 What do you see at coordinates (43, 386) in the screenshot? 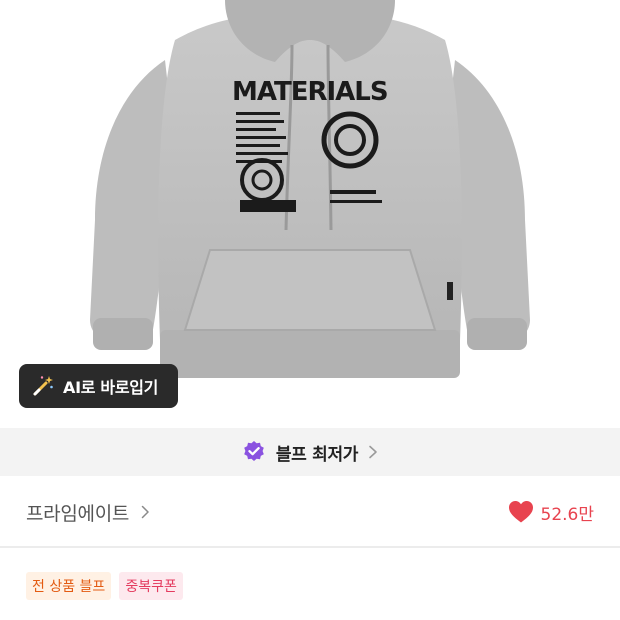
I see `magic-wand-icon` at bounding box center [43, 386].